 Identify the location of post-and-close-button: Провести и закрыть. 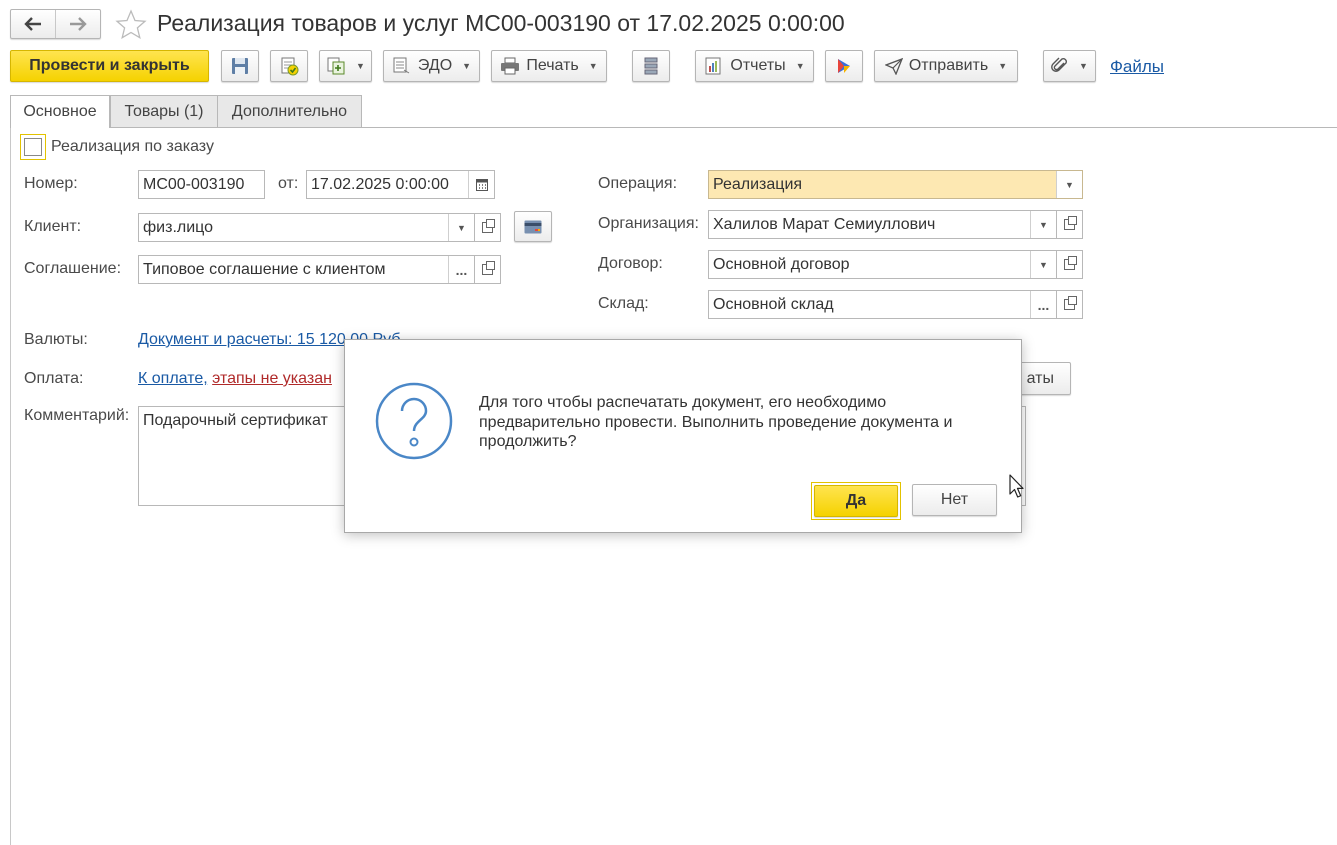
(109, 66).